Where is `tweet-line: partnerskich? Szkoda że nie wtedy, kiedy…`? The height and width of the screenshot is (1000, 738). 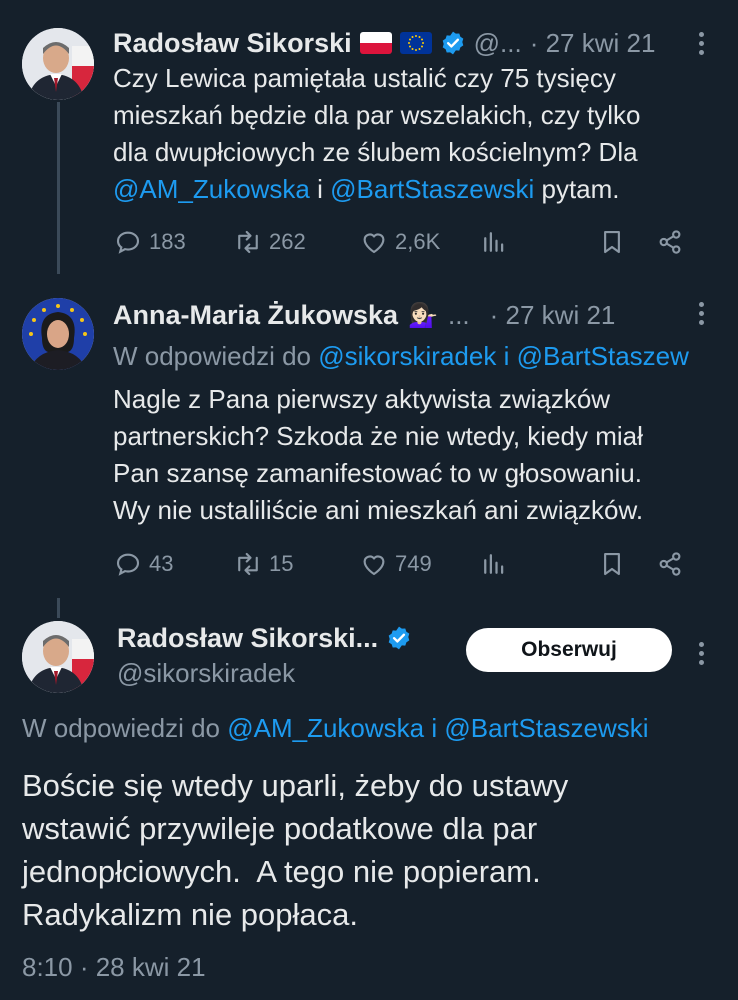 tweet-line: partnerskich? Szkoda że nie wtedy, kiedy… is located at coordinates (378, 436).